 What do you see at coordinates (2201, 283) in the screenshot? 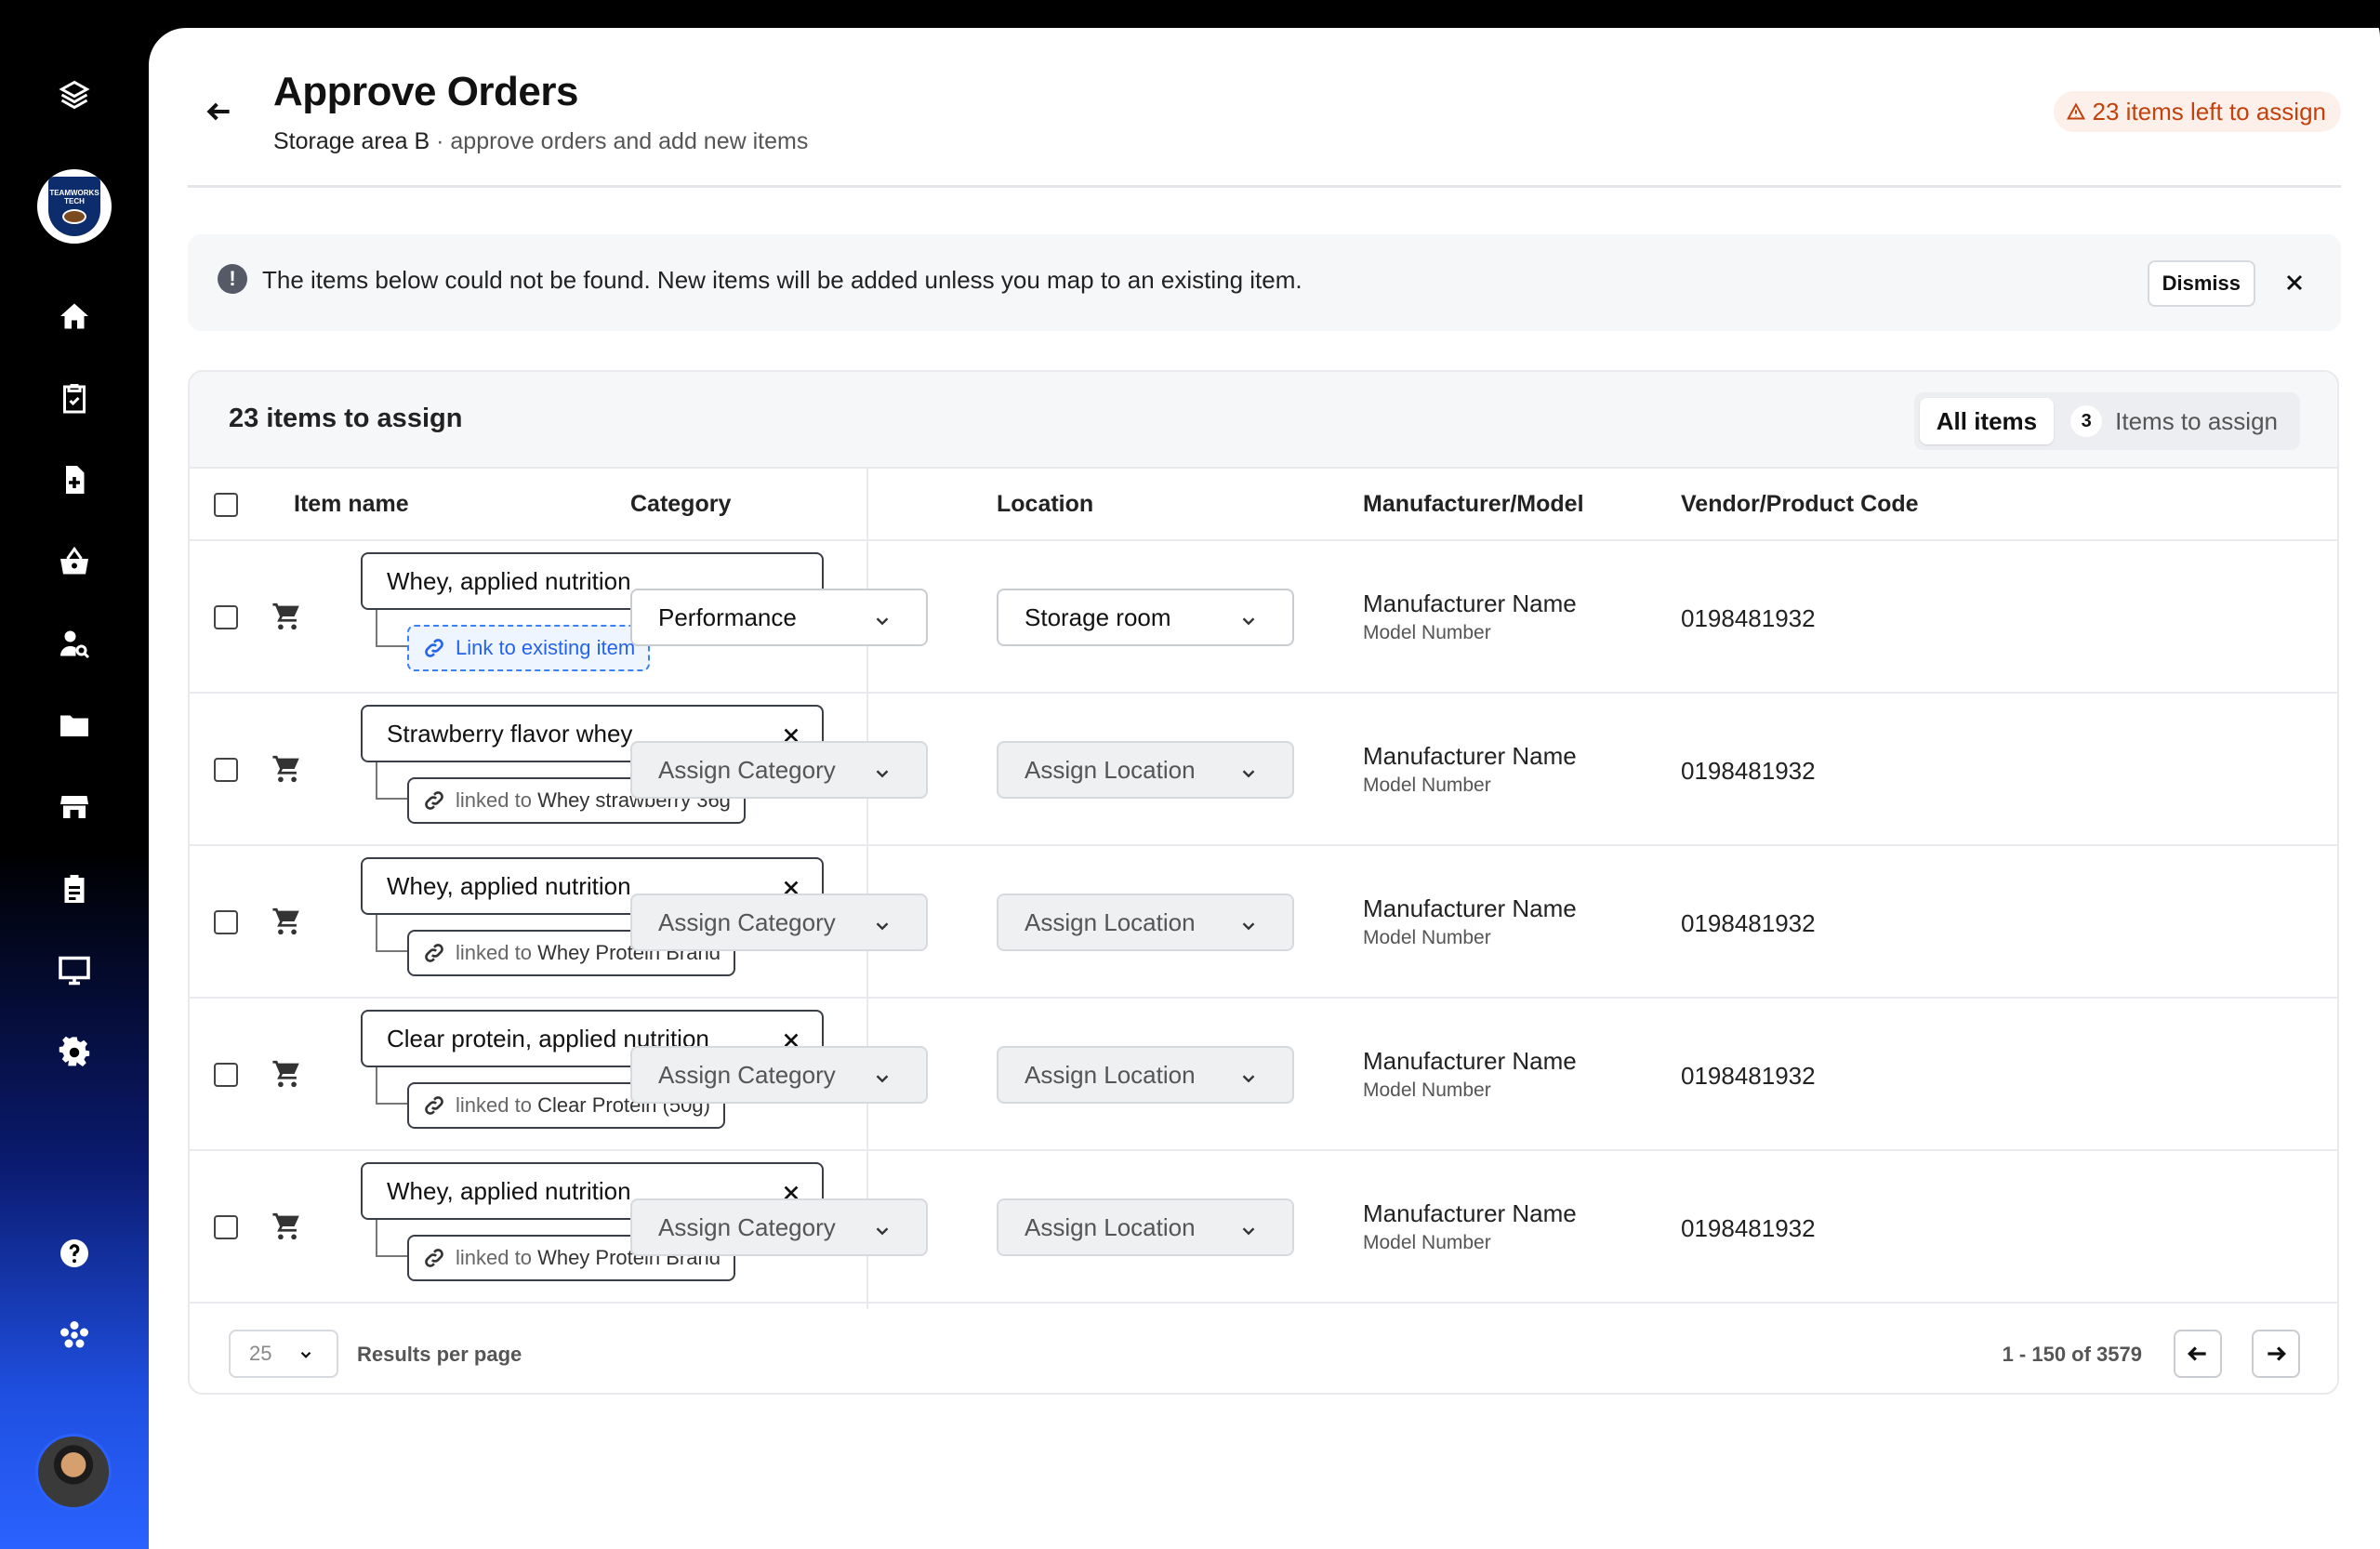
I see `dismiss-button: Dismiss` at bounding box center [2201, 283].